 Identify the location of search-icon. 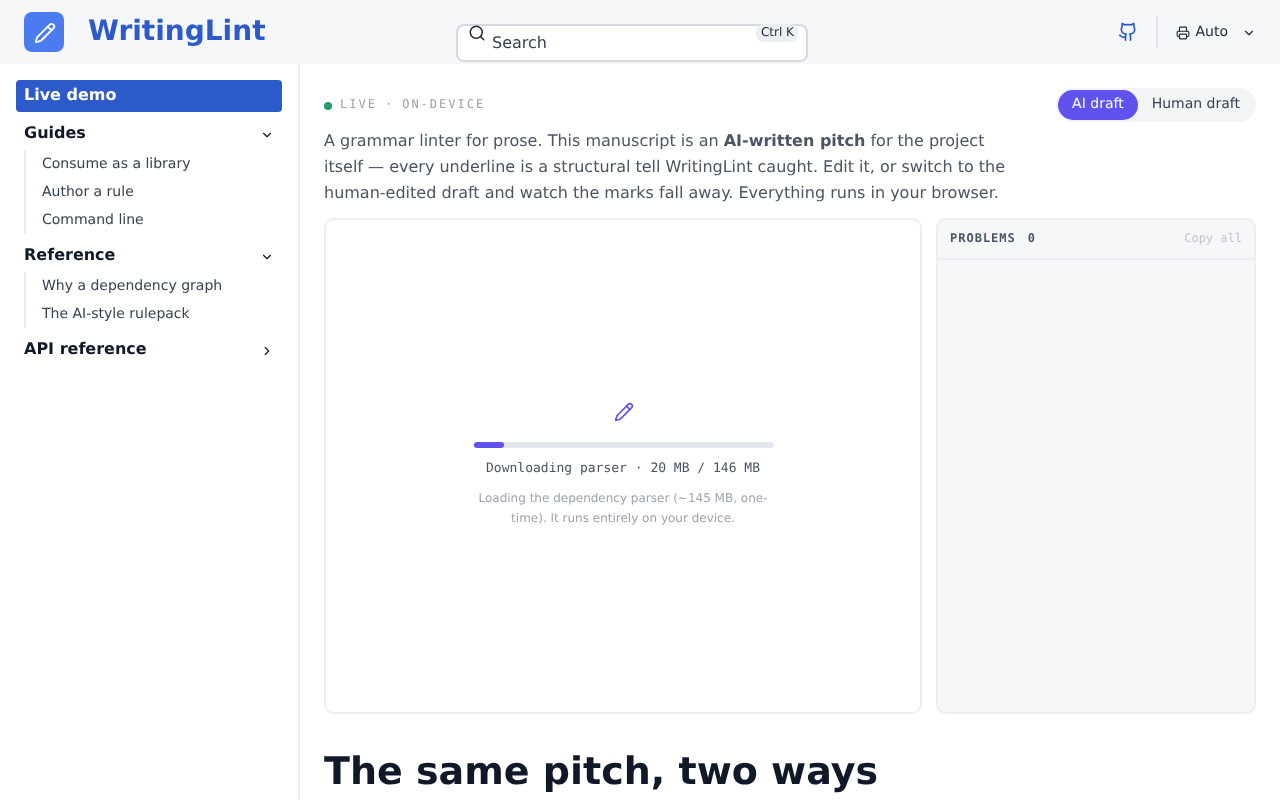
(477, 32).